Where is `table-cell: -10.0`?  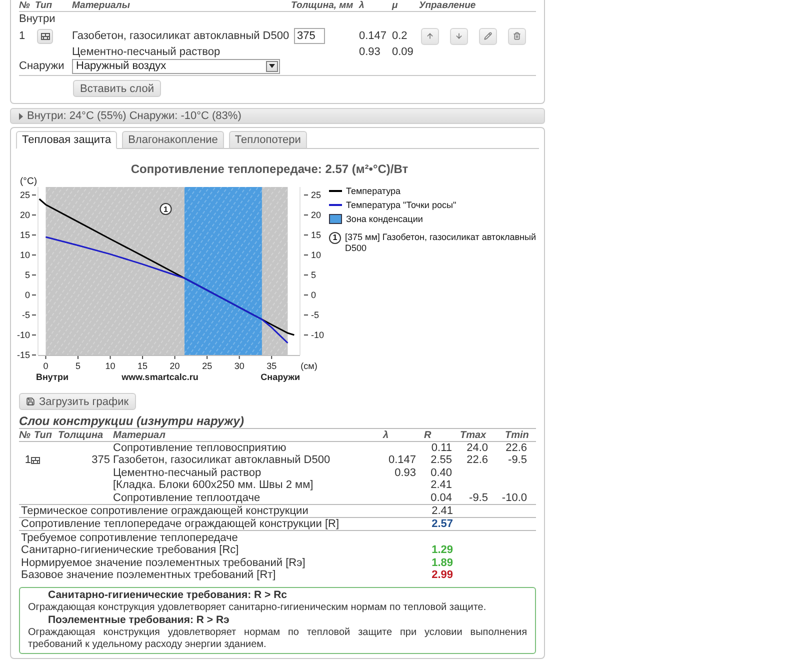 table-cell: -10.0 is located at coordinates (514, 498).